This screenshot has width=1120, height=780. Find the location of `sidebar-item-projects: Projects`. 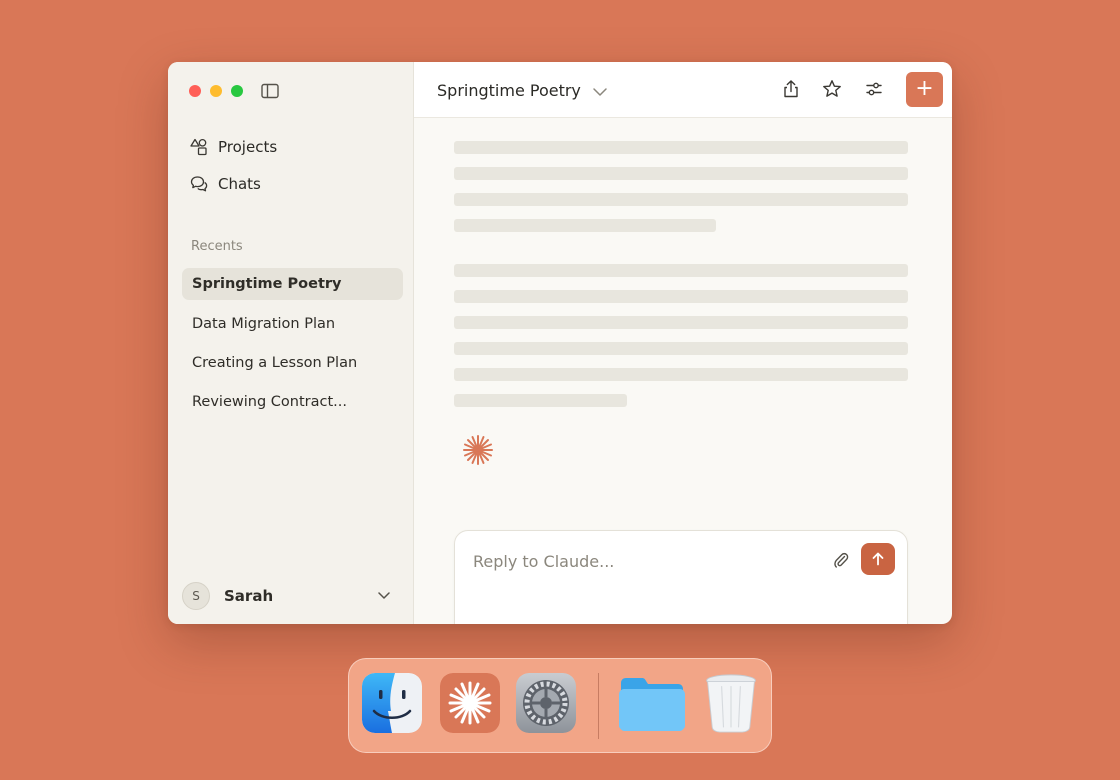

sidebar-item-projects: Projects is located at coordinates (233, 147).